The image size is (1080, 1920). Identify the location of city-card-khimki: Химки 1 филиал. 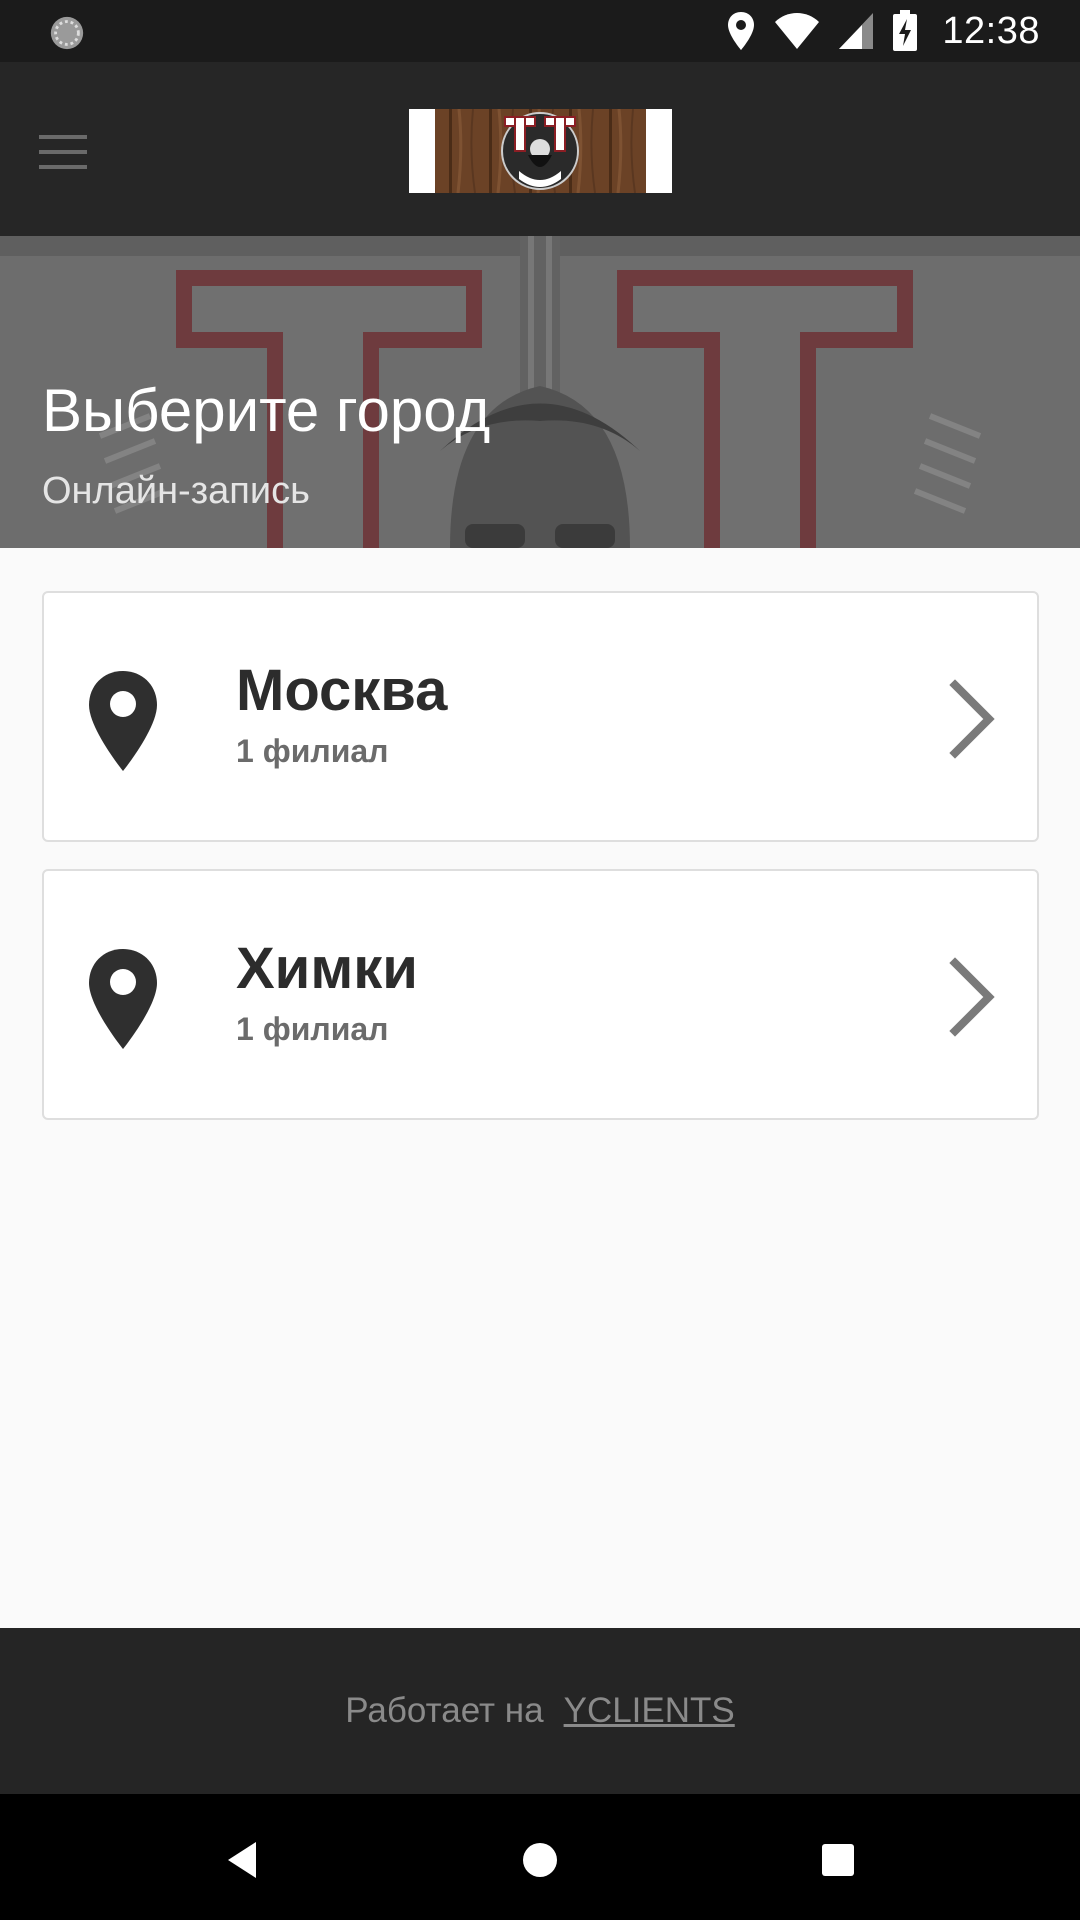
(540, 994).